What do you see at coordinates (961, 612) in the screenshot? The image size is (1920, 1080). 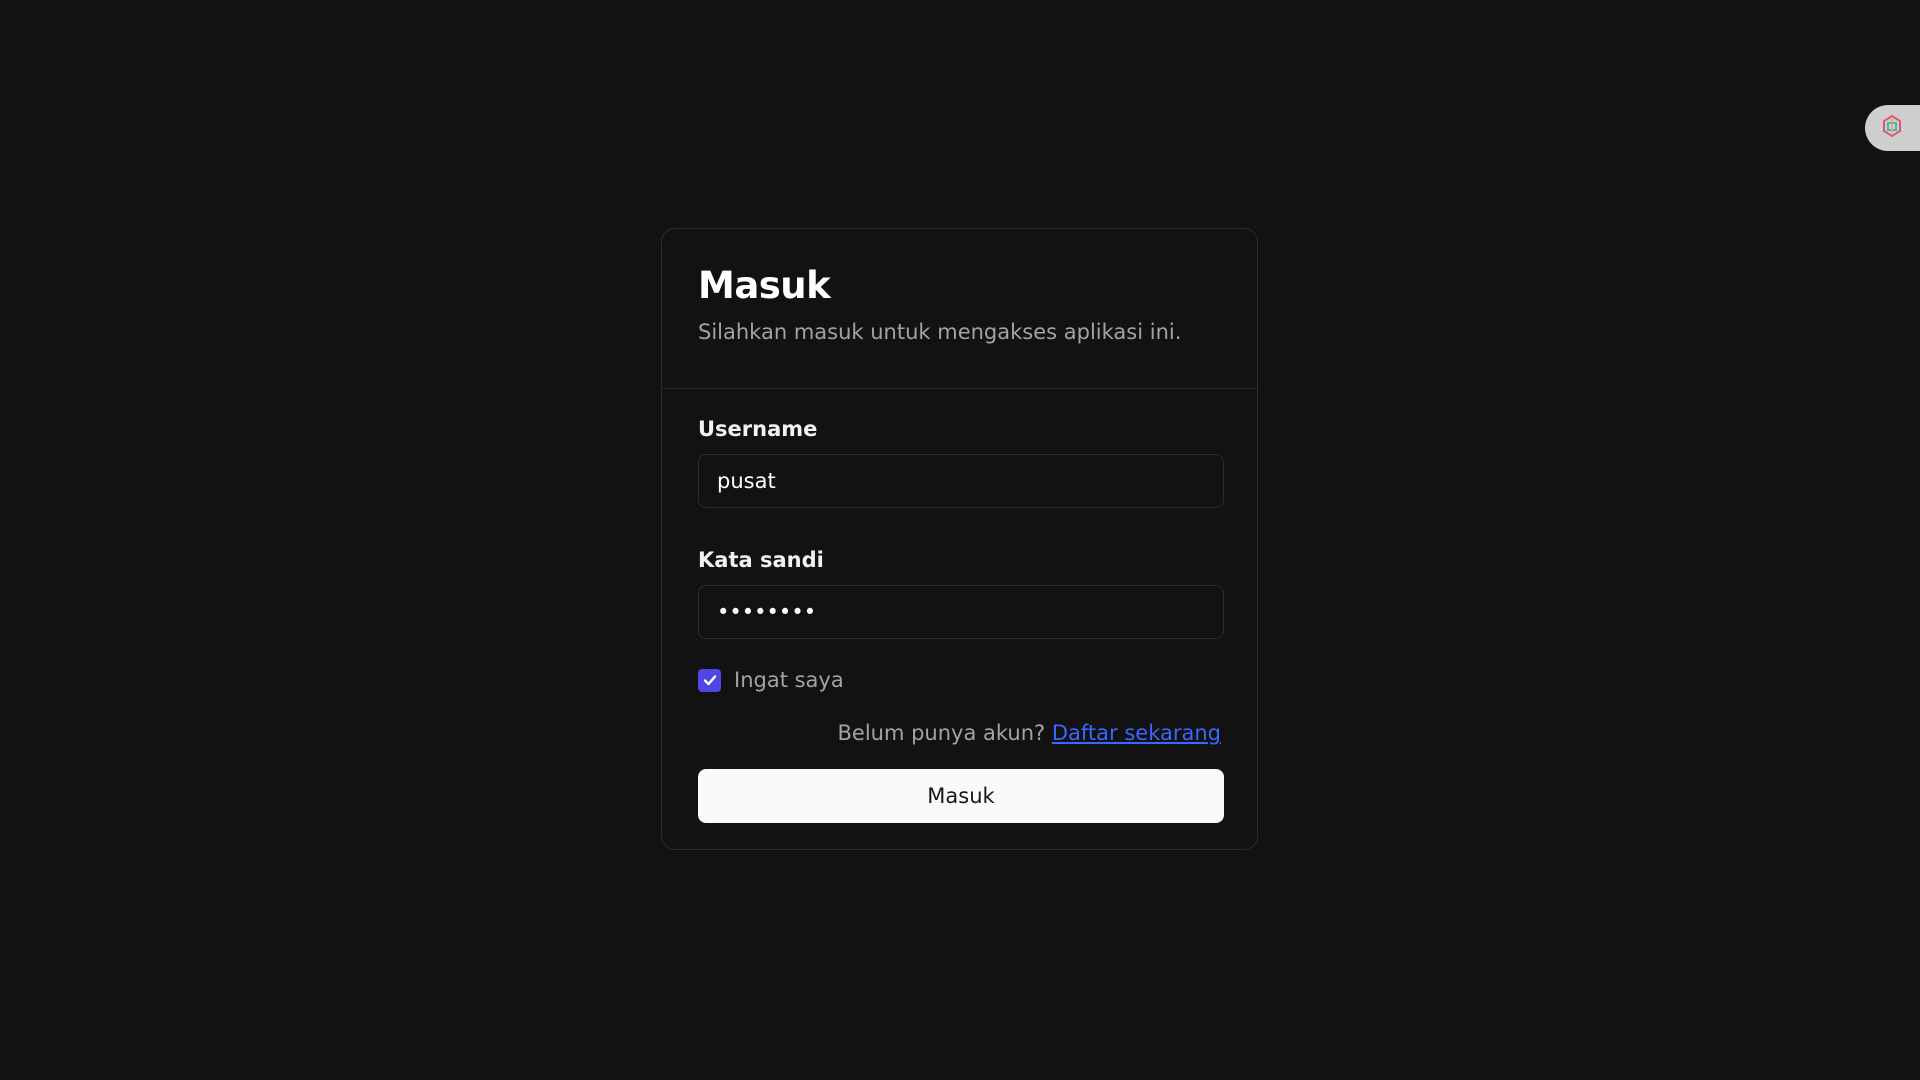 I see `password-input` at bounding box center [961, 612].